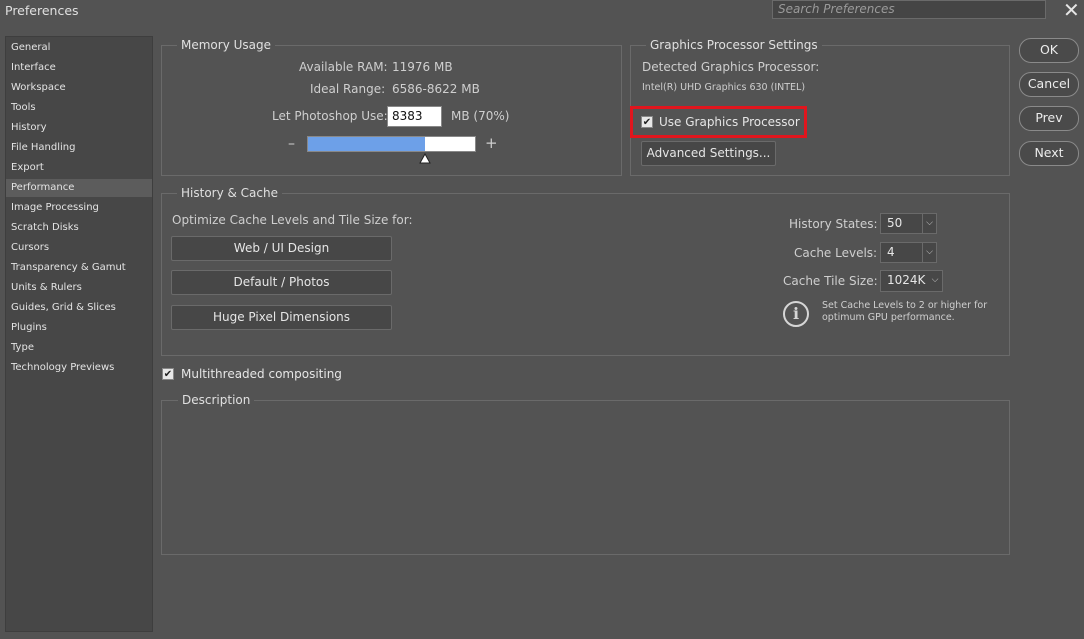 The height and width of the screenshot is (639, 1084). Describe the element at coordinates (480, 116) in the screenshot. I see `memory-use-unit: MB (70%)` at that location.